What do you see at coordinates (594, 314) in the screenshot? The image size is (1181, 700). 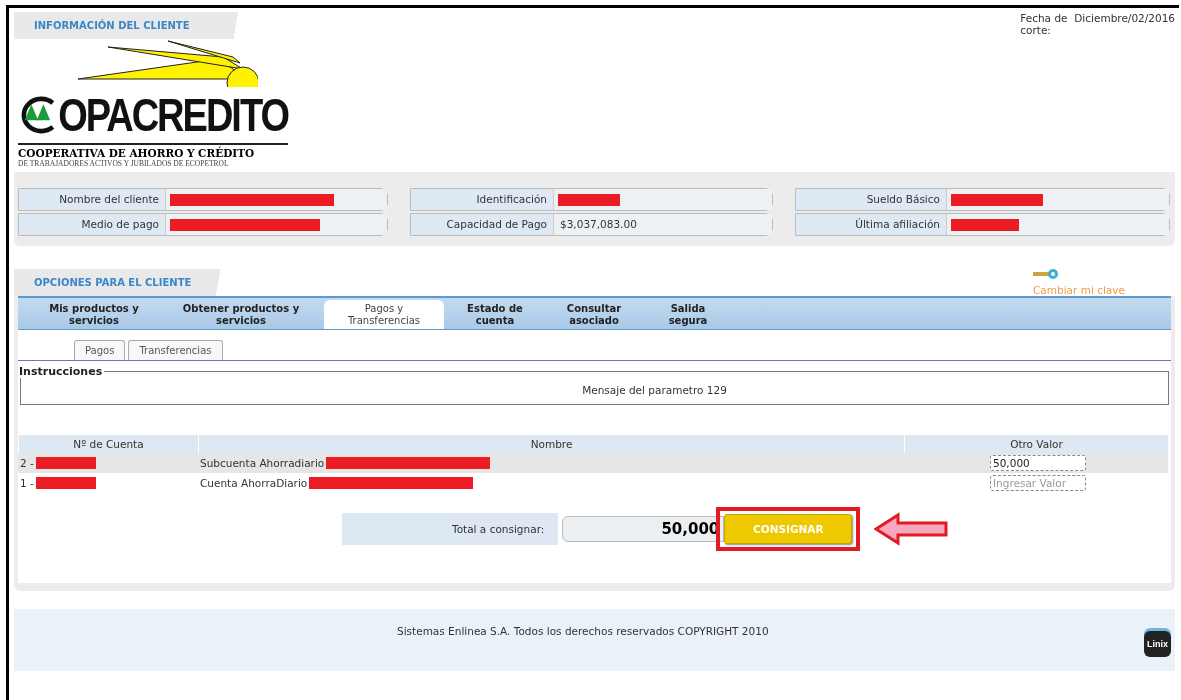 I see `nav-tab: Consultar asociado` at bounding box center [594, 314].